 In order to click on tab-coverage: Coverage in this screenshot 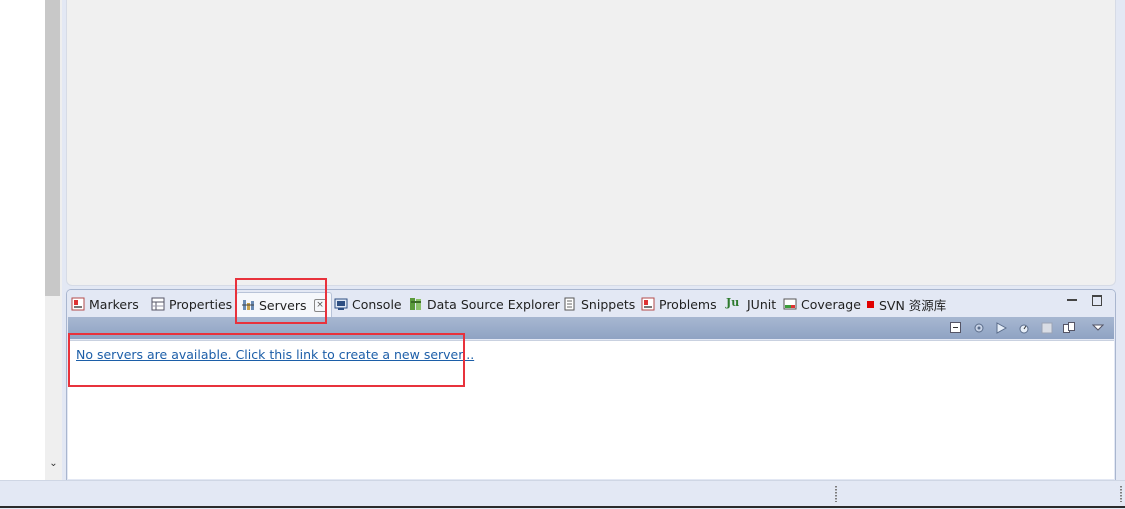, I will do `click(822, 304)`.